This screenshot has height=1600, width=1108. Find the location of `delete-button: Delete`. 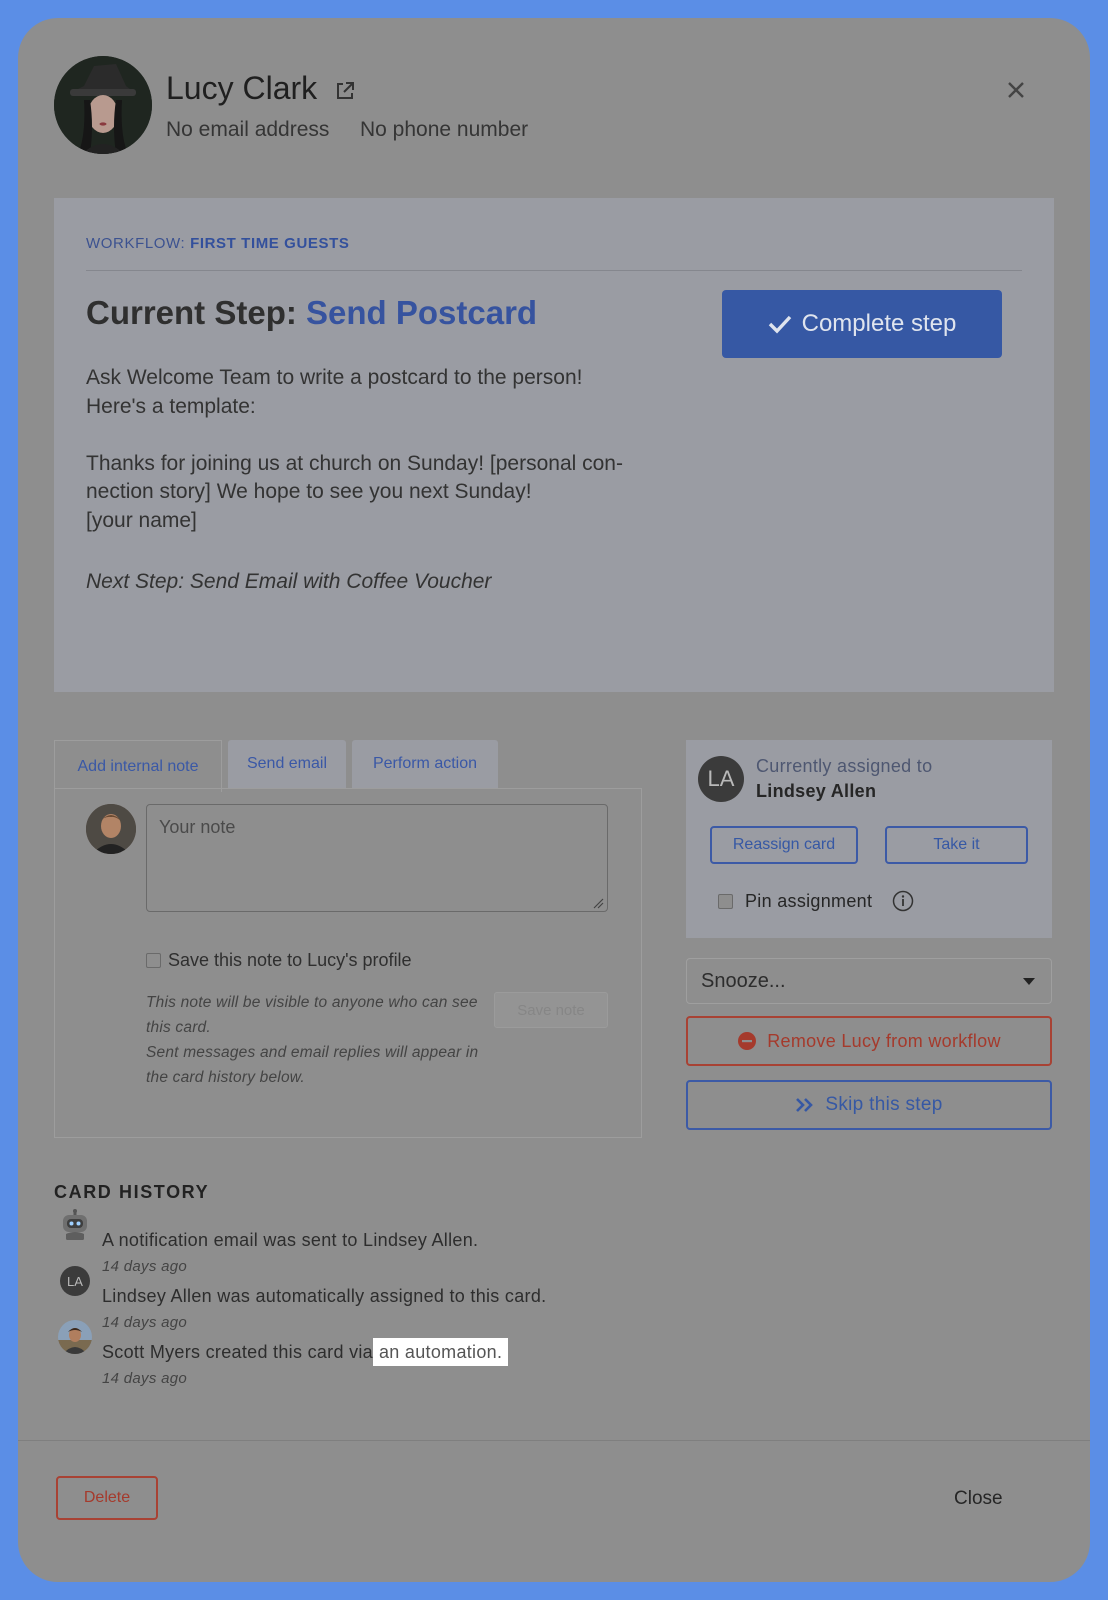

delete-button: Delete is located at coordinates (107, 1498).